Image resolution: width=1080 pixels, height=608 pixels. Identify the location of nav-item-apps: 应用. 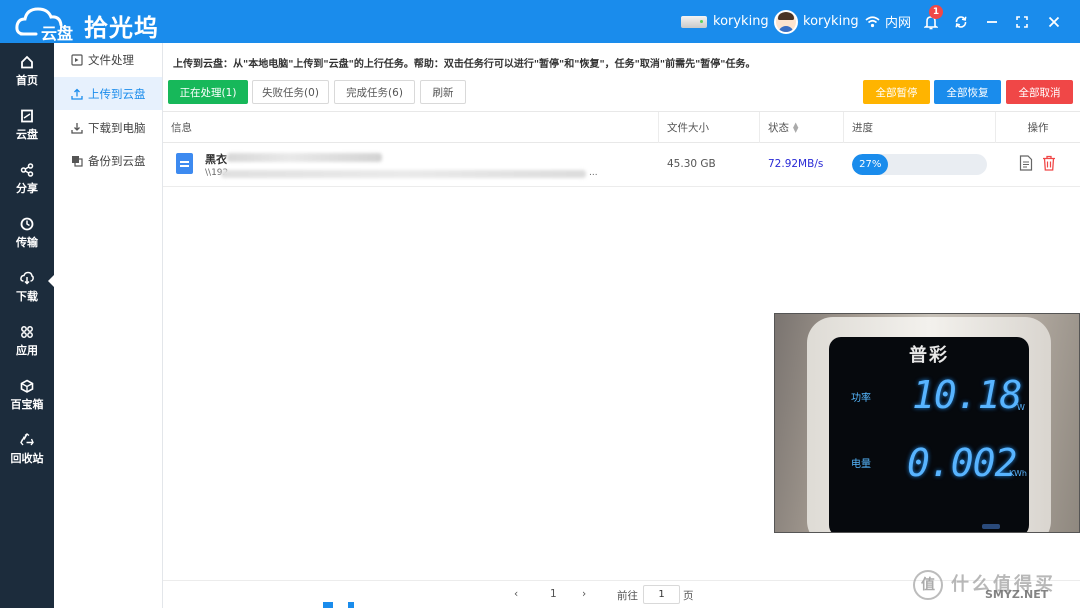
(27, 347).